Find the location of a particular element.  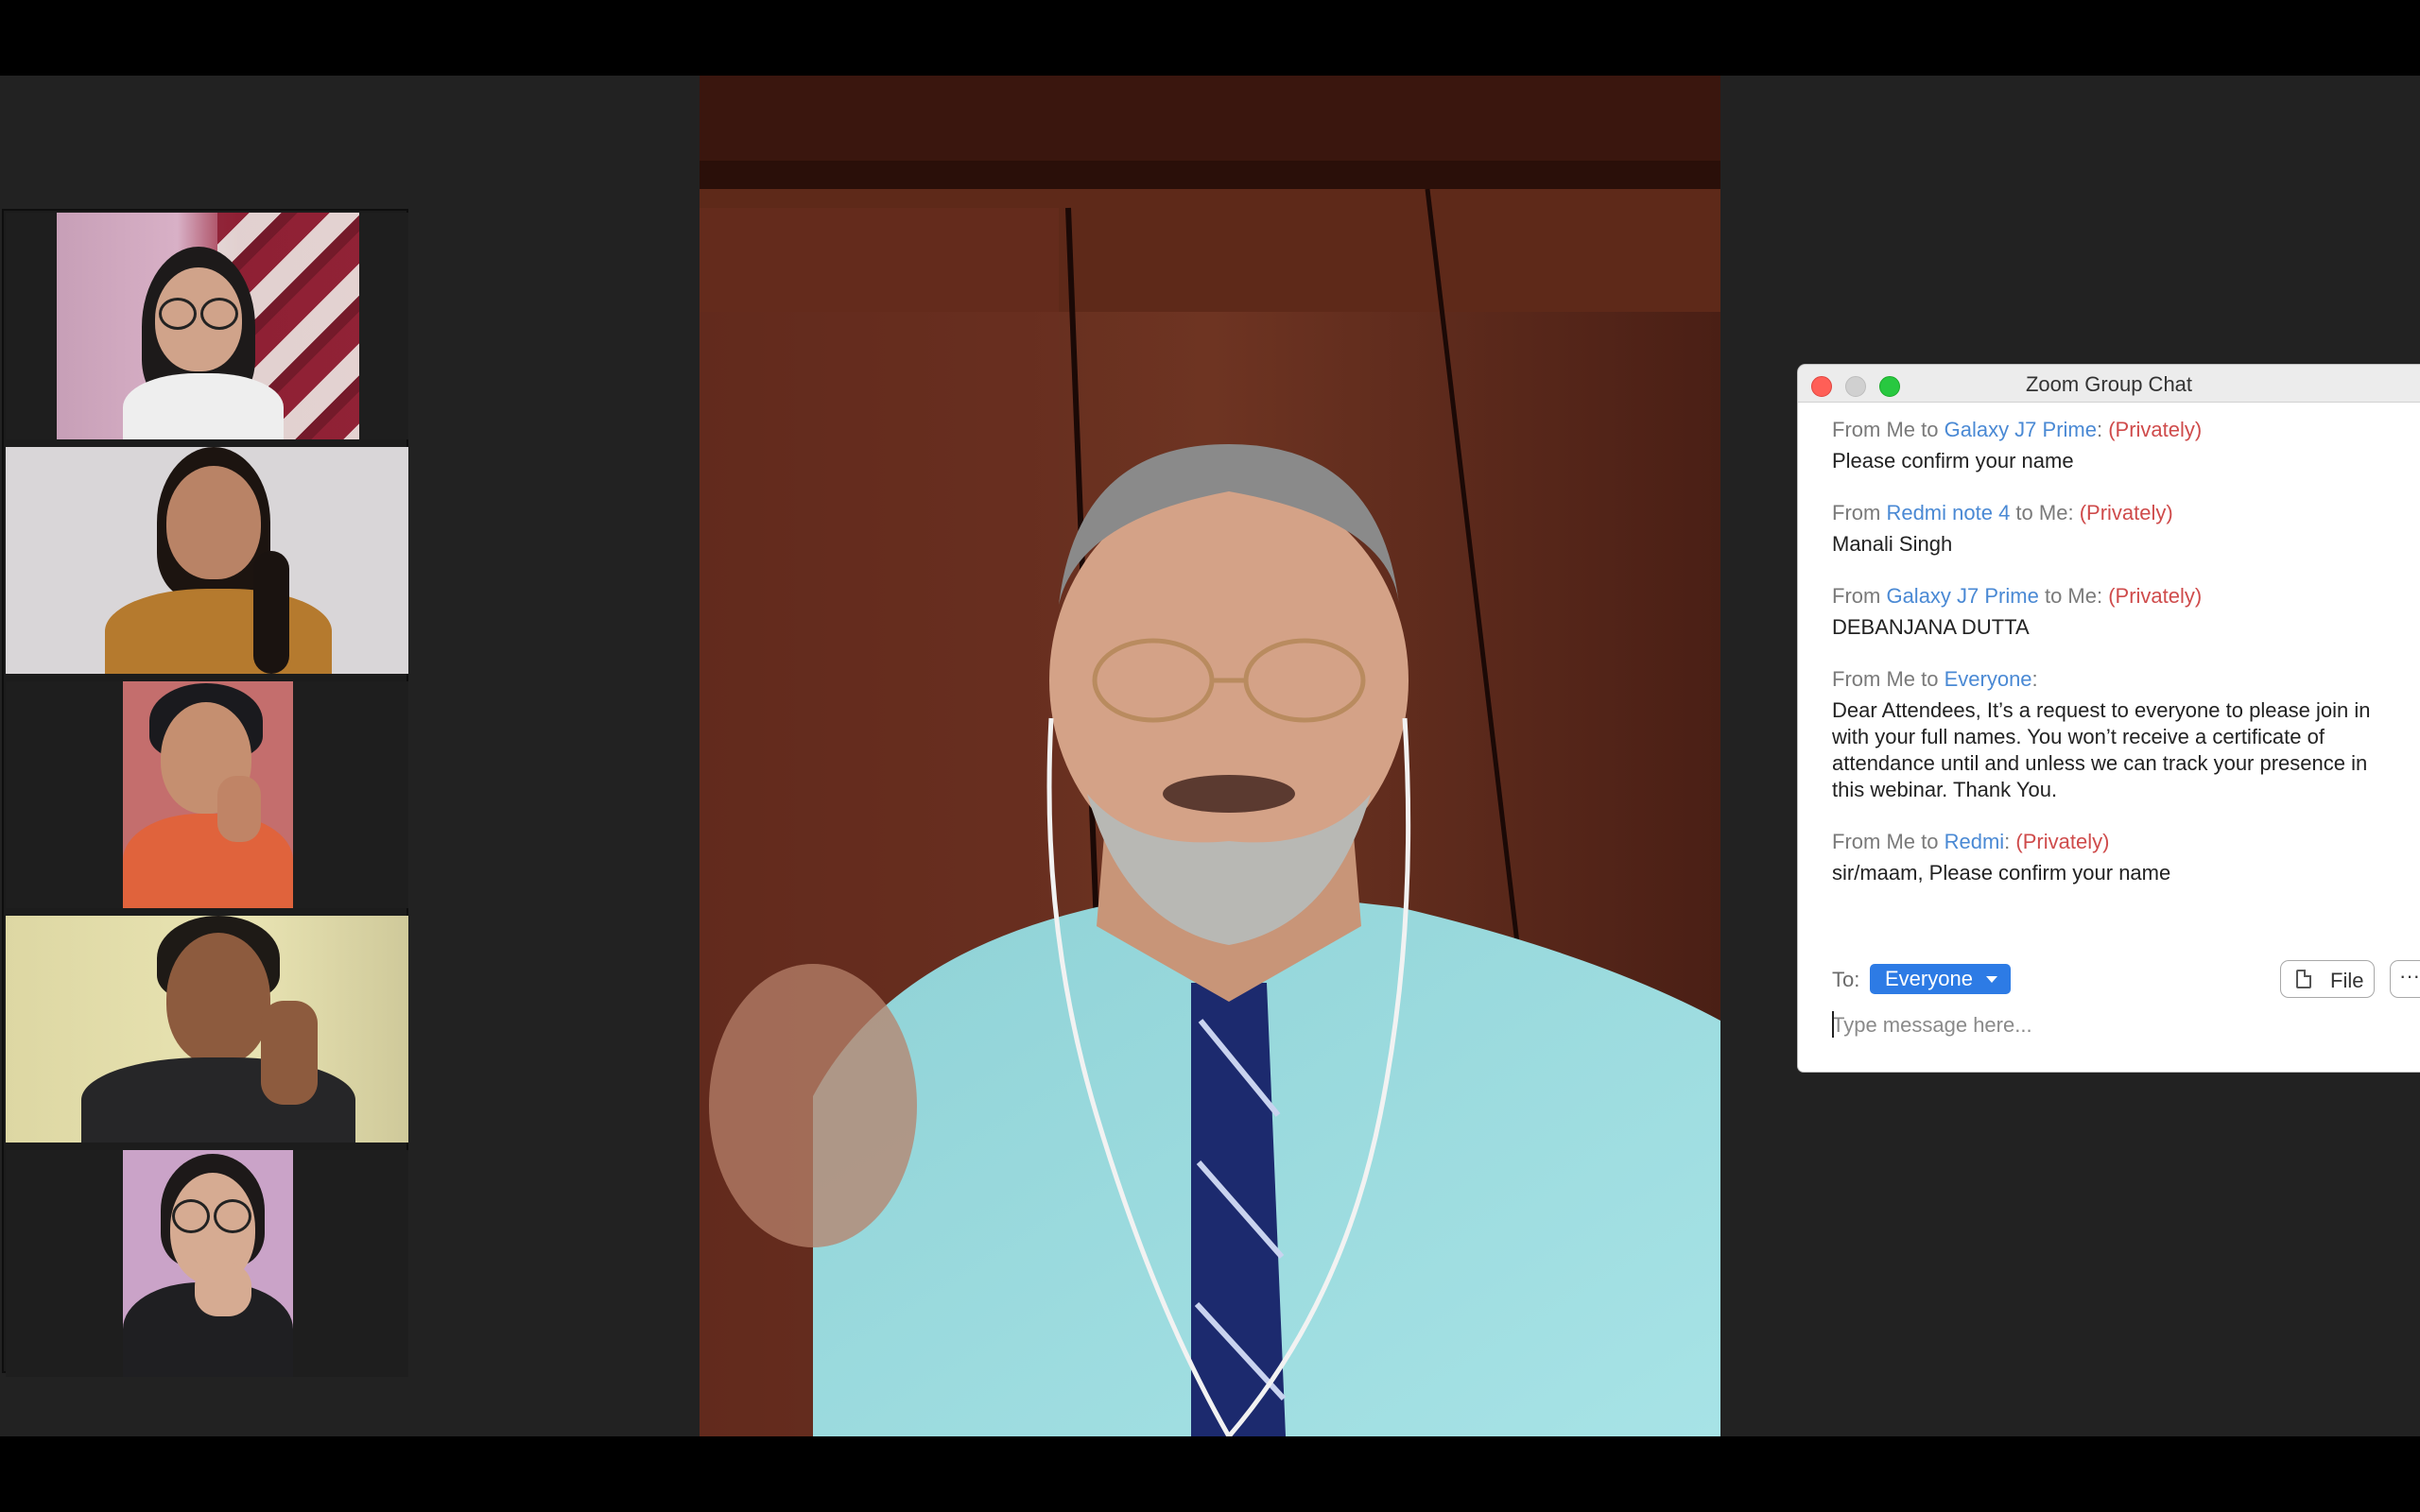

message-recipient: Galaxy J7 Prime is located at coordinates (2021, 429).